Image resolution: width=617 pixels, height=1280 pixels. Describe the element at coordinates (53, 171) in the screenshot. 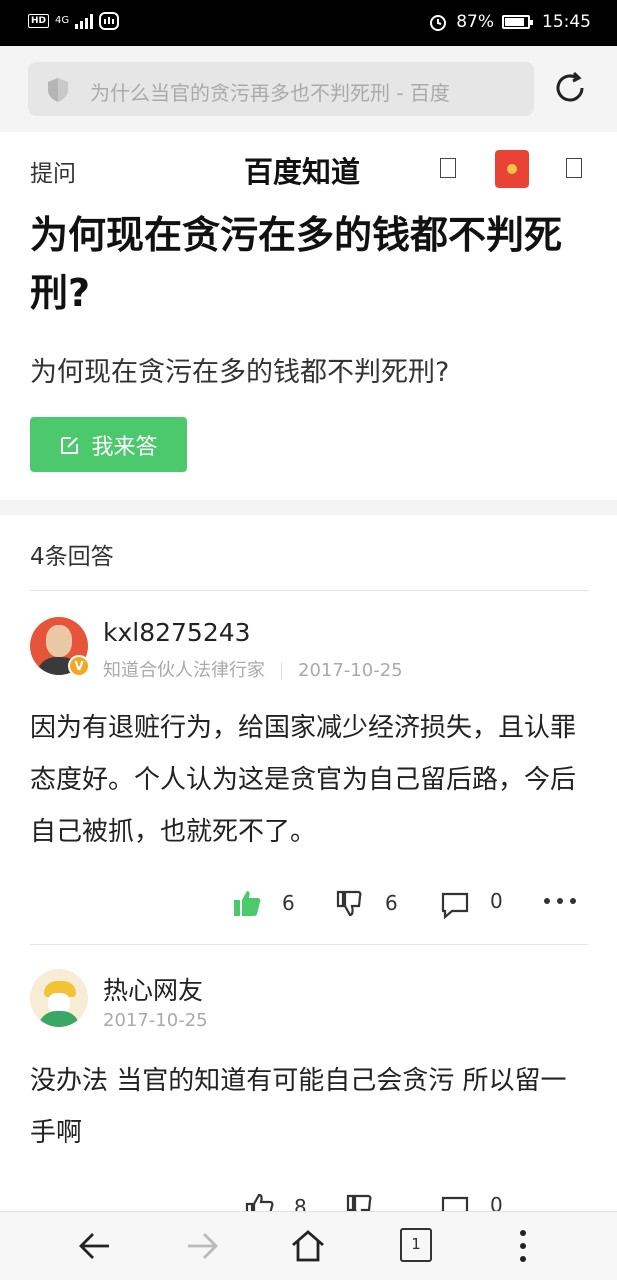

I see `ask-link: 提问` at that location.